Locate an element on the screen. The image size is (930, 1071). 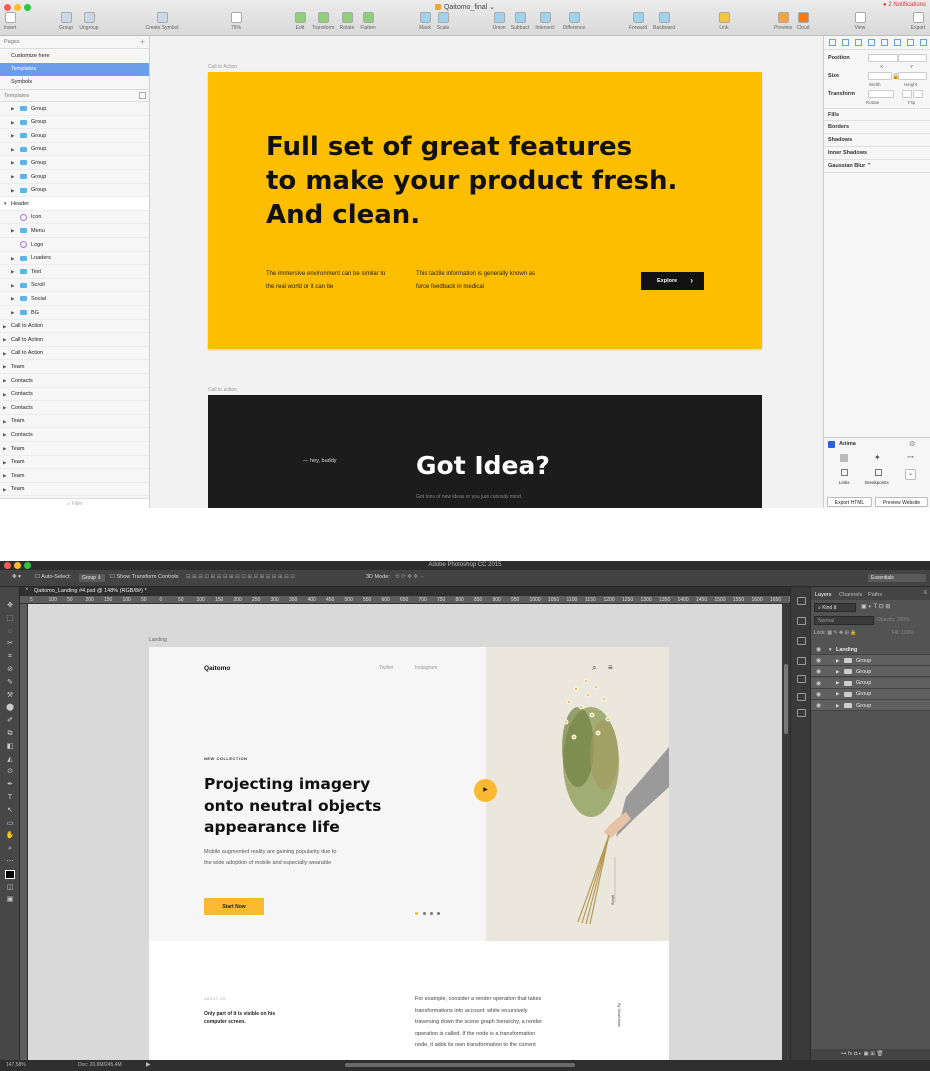
link-toolbar-button: Link is located at coordinates (724, 21).